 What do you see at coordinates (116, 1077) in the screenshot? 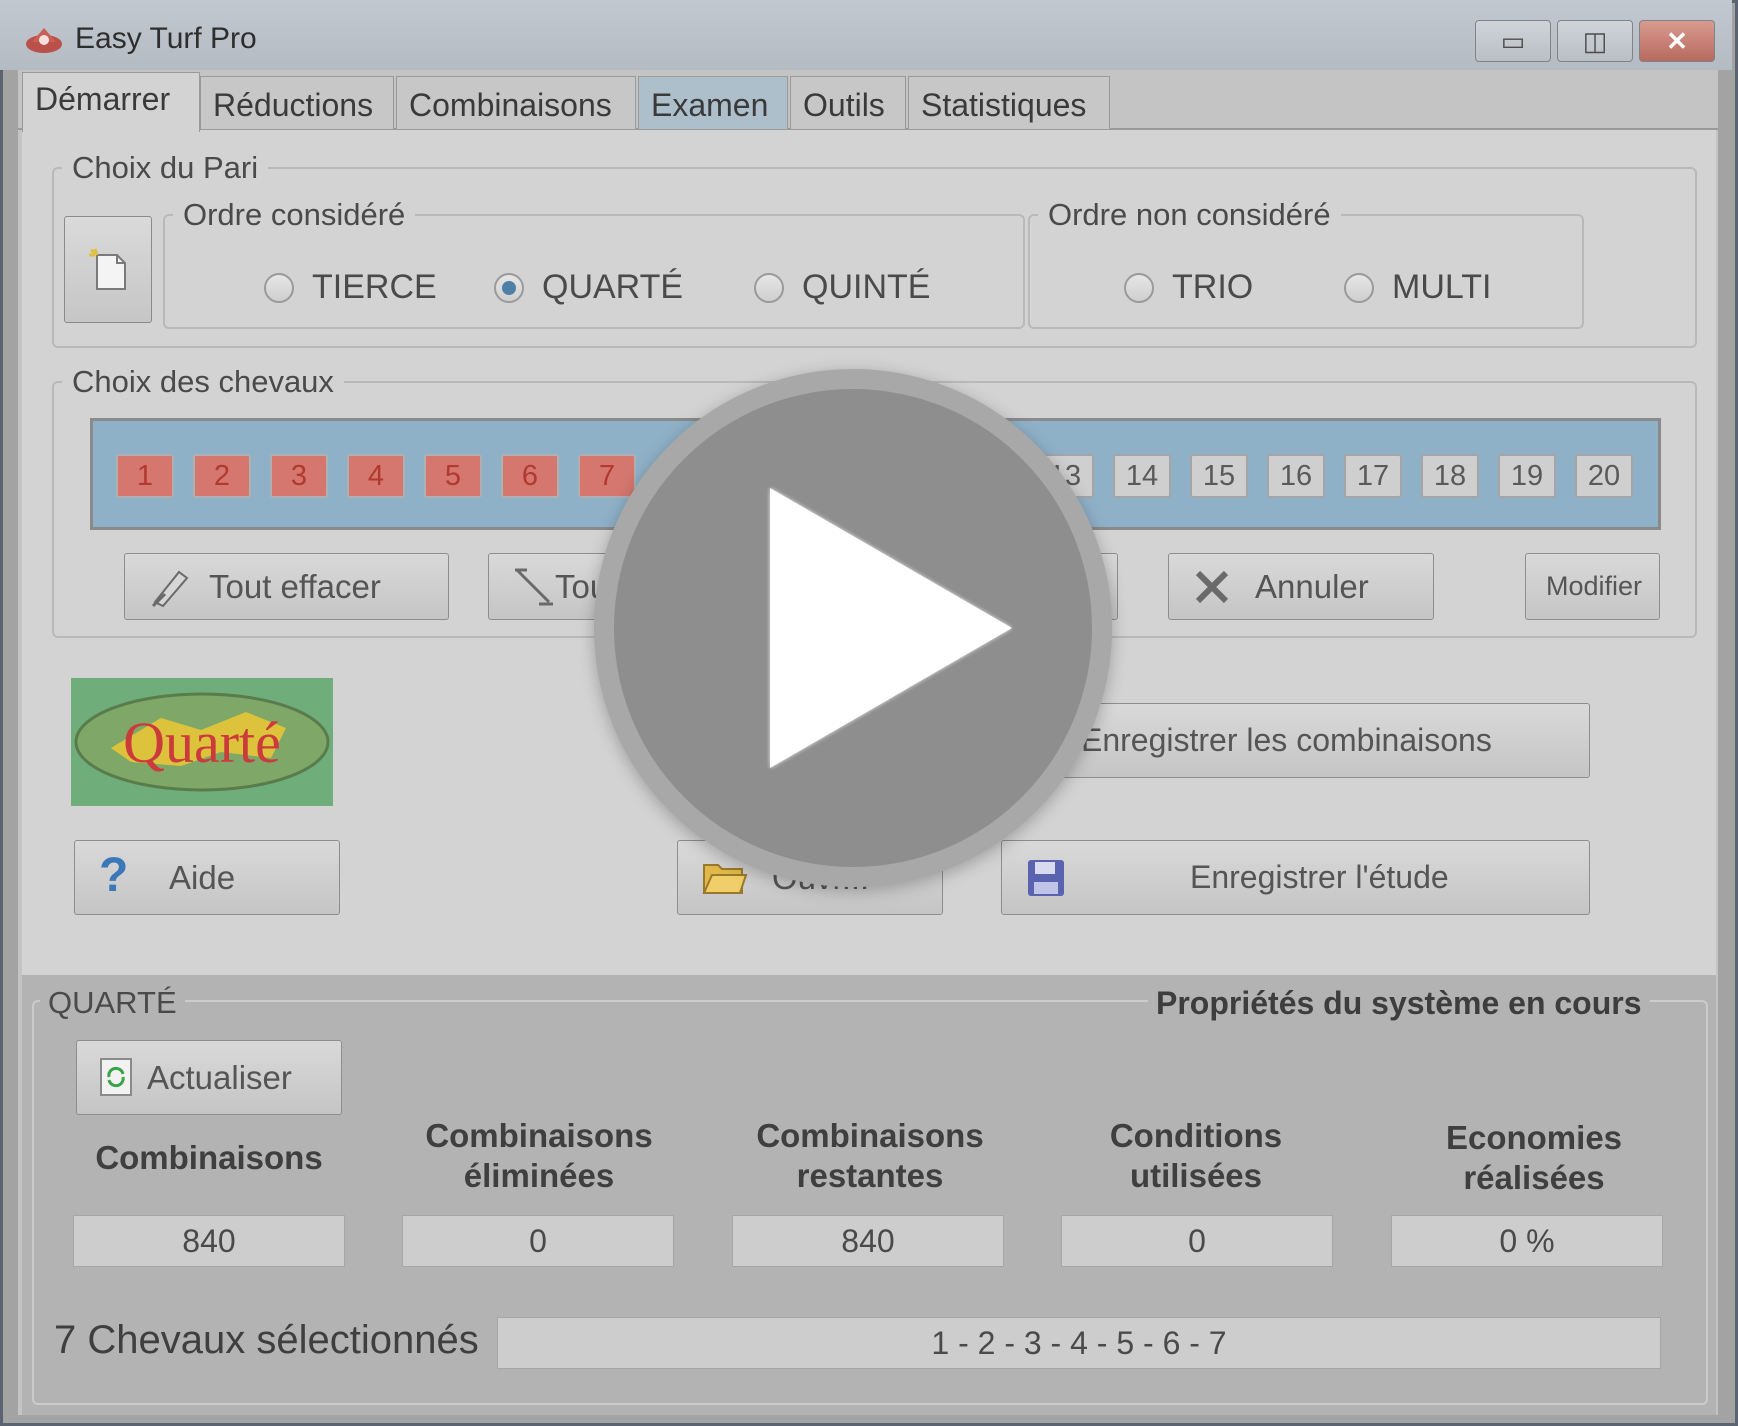
I see `refresh-icon` at bounding box center [116, 1077].